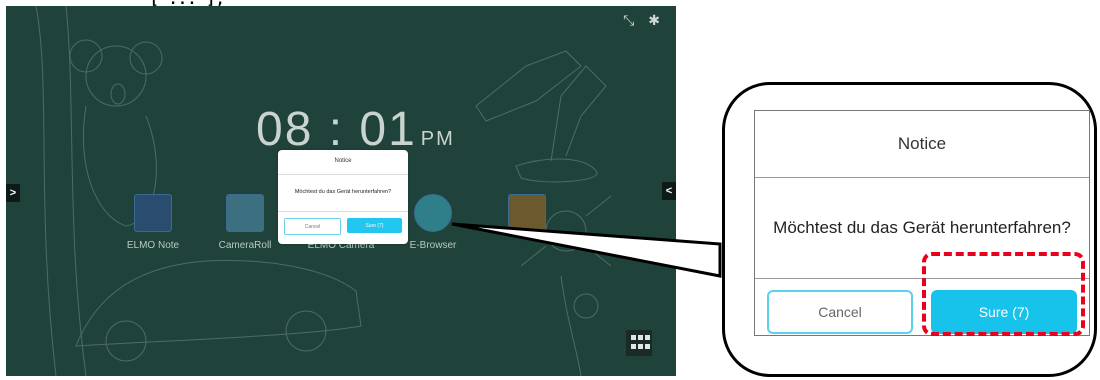  Describe the element at coordinates (922, 144) in the screenshot. I see `dialog-title: Notice` at that location.